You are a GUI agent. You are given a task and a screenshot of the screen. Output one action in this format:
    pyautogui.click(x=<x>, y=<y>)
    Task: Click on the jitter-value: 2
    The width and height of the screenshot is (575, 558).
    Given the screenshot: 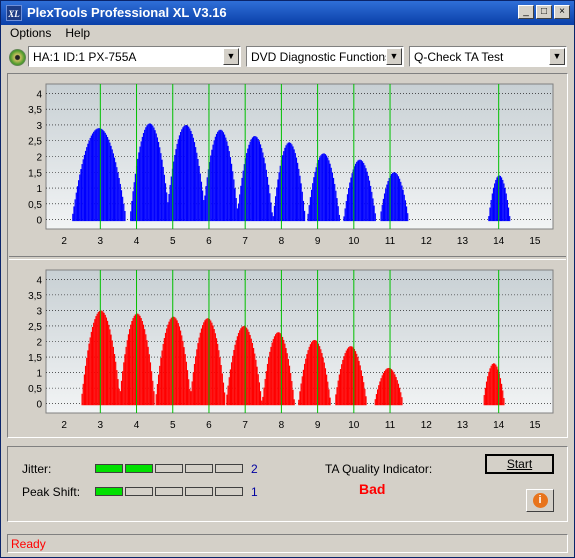 What is the action you would take?
    pyautogui.click(x=254, y=469)
    